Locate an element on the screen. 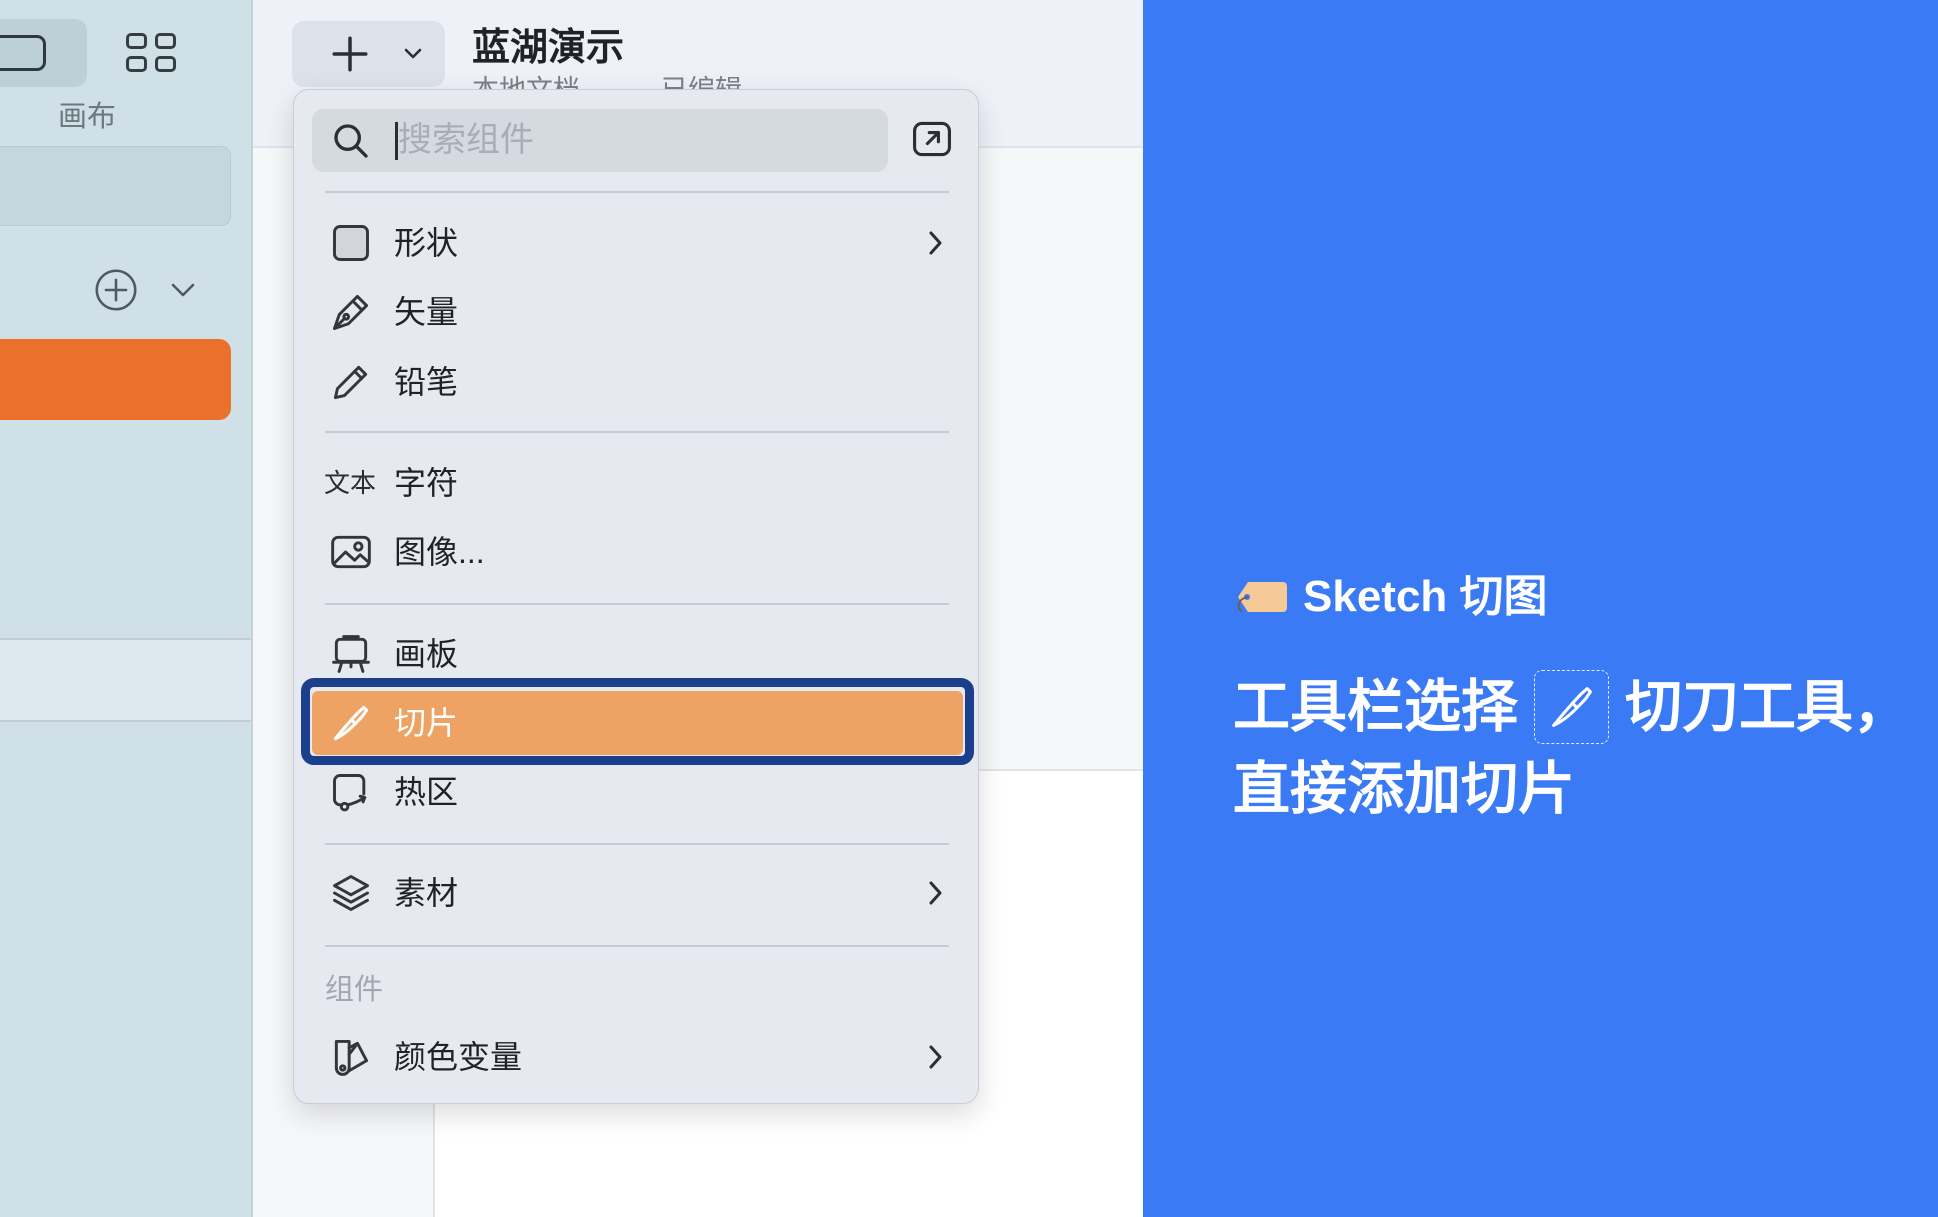  callout-line-1: 工具栏选择 切刀工具， is located at coordinates (1571, 707).